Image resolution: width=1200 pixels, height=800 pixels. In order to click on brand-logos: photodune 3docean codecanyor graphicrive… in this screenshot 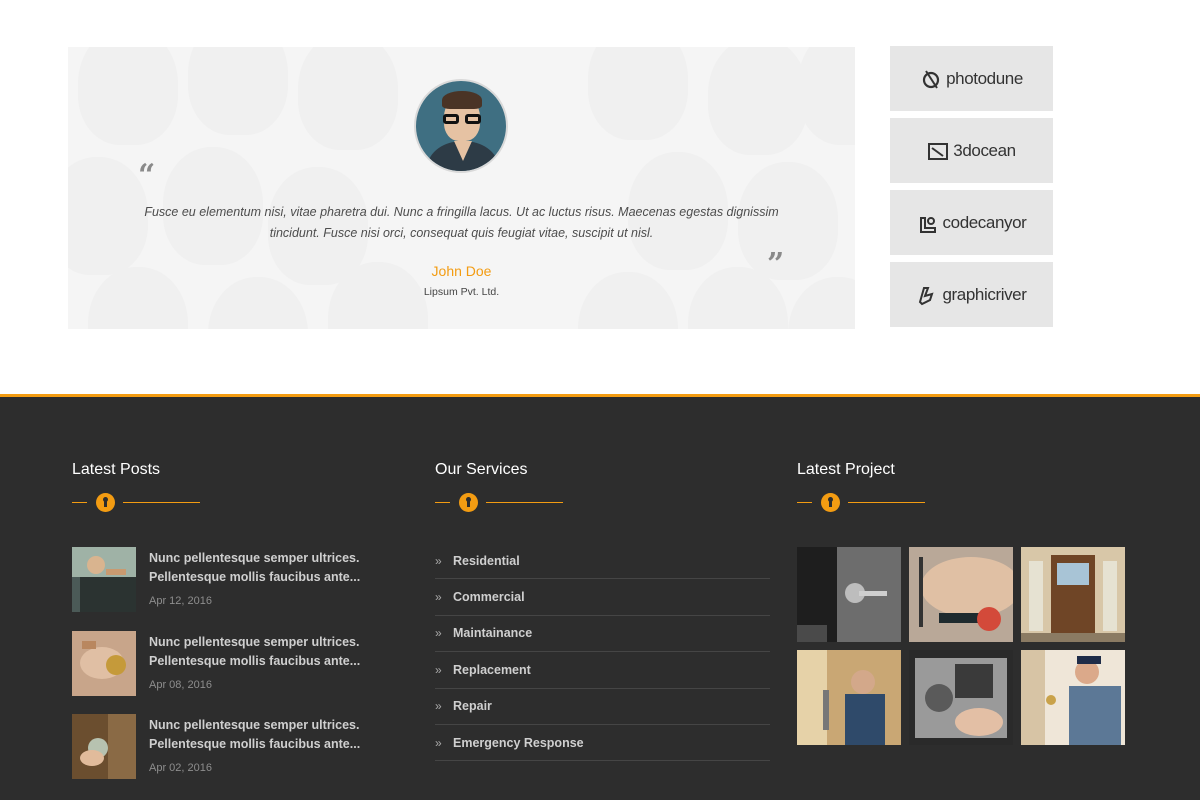, I will do `click(971, 190)`.